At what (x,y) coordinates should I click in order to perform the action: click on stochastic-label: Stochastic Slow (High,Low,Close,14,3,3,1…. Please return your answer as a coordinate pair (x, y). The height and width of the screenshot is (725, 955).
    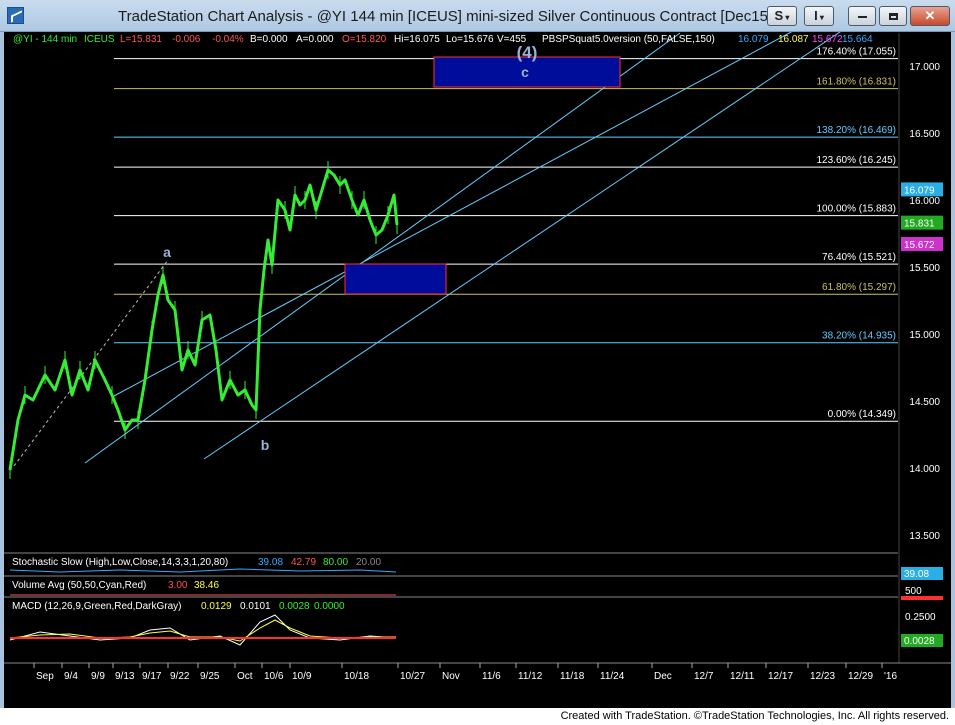
    Looking at the image, I should click on (120, 562).